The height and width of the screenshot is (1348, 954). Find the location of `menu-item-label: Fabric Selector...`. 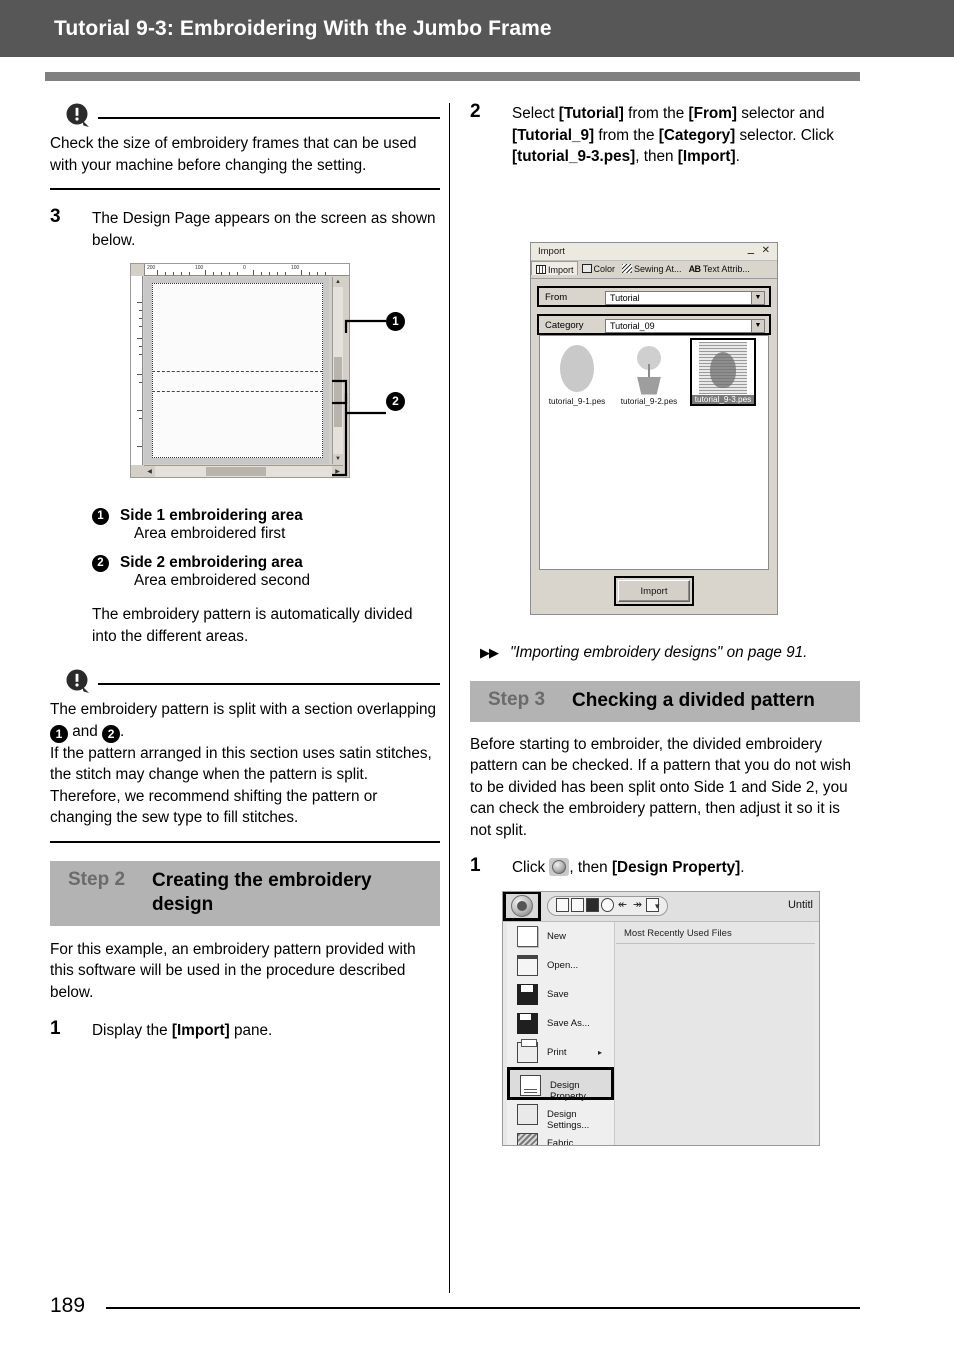

menu-item-label: Fabric Selector... is located at coordinates (560, 1142).